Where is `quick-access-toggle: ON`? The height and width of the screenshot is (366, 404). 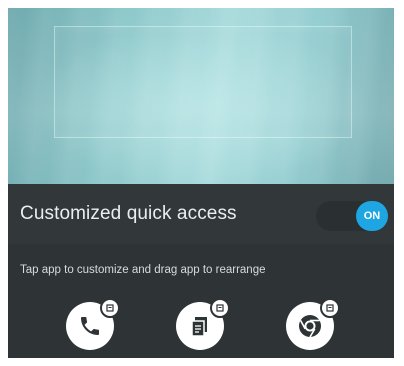
quick-access-toggle: ON is located at coordinates (352, 216).